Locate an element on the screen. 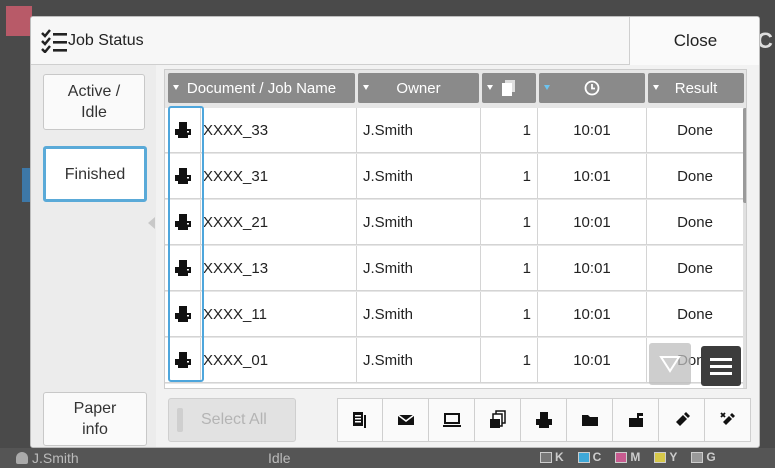  usb-remove-button is located at coordinates (728, 420).